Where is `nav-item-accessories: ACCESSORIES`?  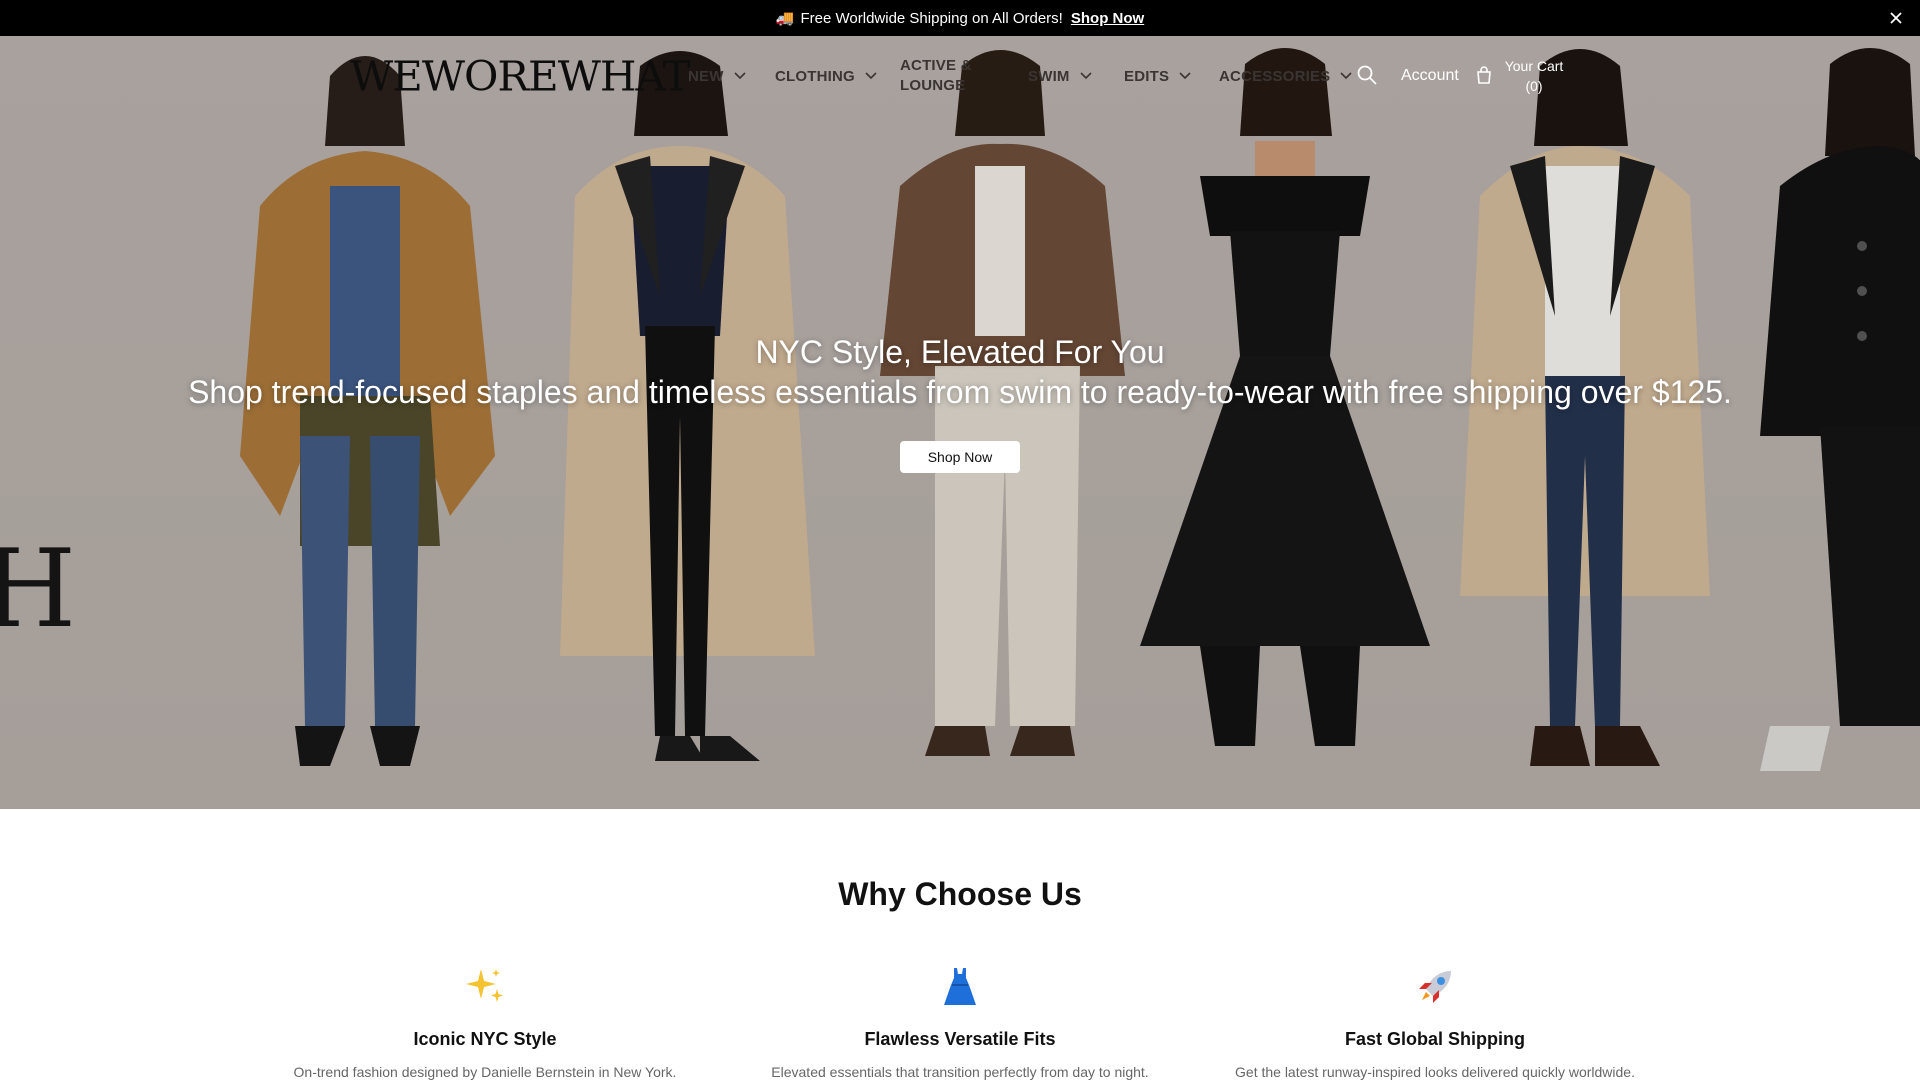 nav-item-accessories: ACCESSORIES is located at coordinates (1285, 76).